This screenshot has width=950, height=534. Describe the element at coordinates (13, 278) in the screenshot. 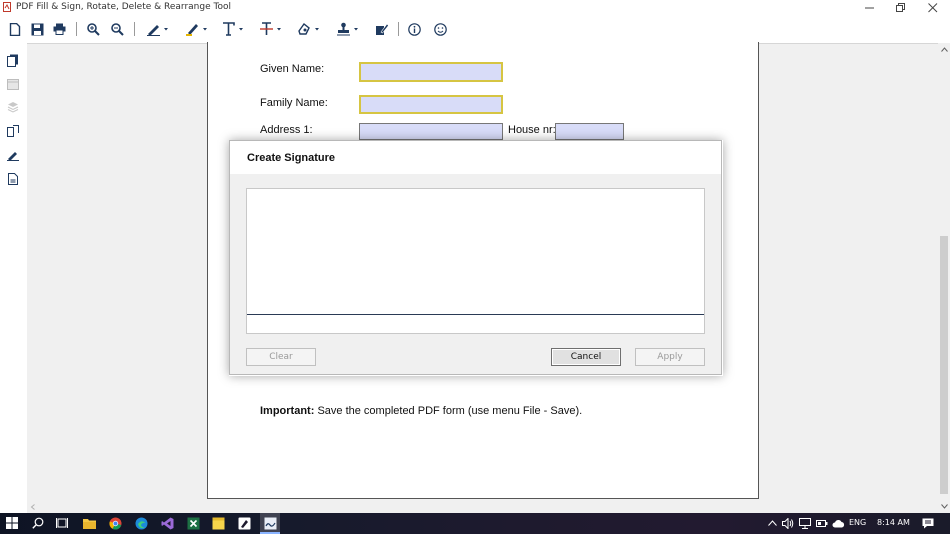

I see `sidebar` at that location.